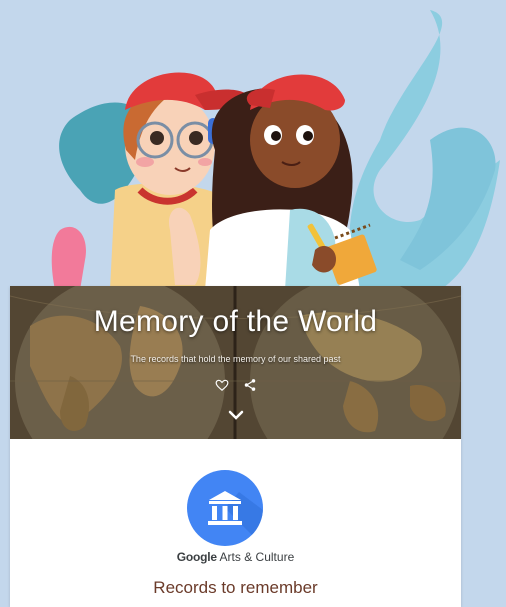 The width and height of the screenshot is (506, 607). What do you see at coordinates (257, 557) in the screenshot?
I see `brand-product: Arts & Culture` at bounding box center [257, 557].